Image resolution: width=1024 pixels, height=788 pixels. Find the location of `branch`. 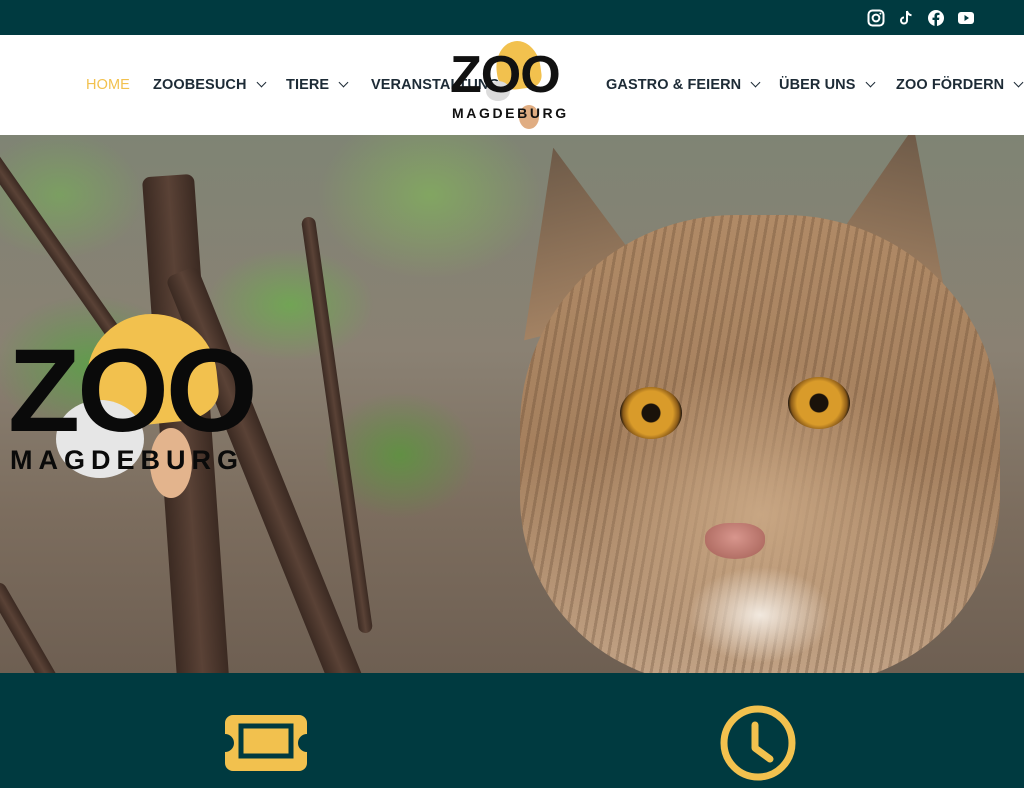

branch is located at coordinates (36, 626).